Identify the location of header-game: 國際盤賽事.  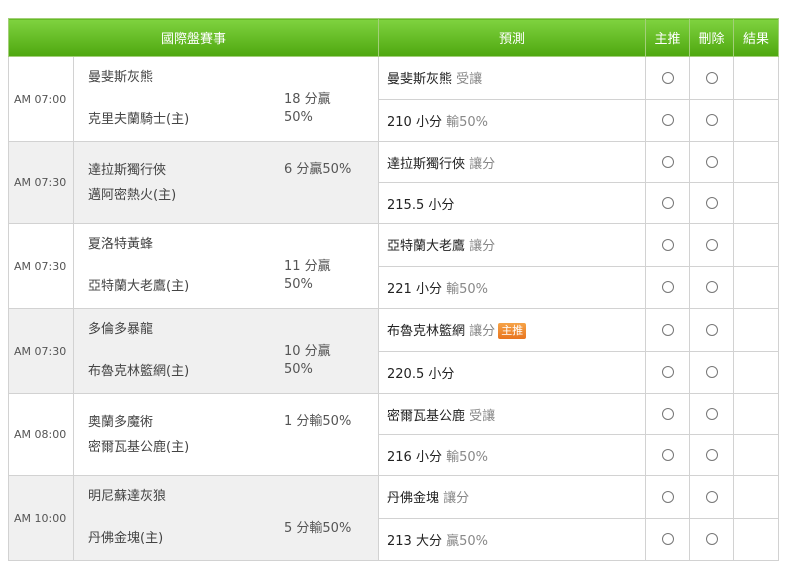
(193, 37).